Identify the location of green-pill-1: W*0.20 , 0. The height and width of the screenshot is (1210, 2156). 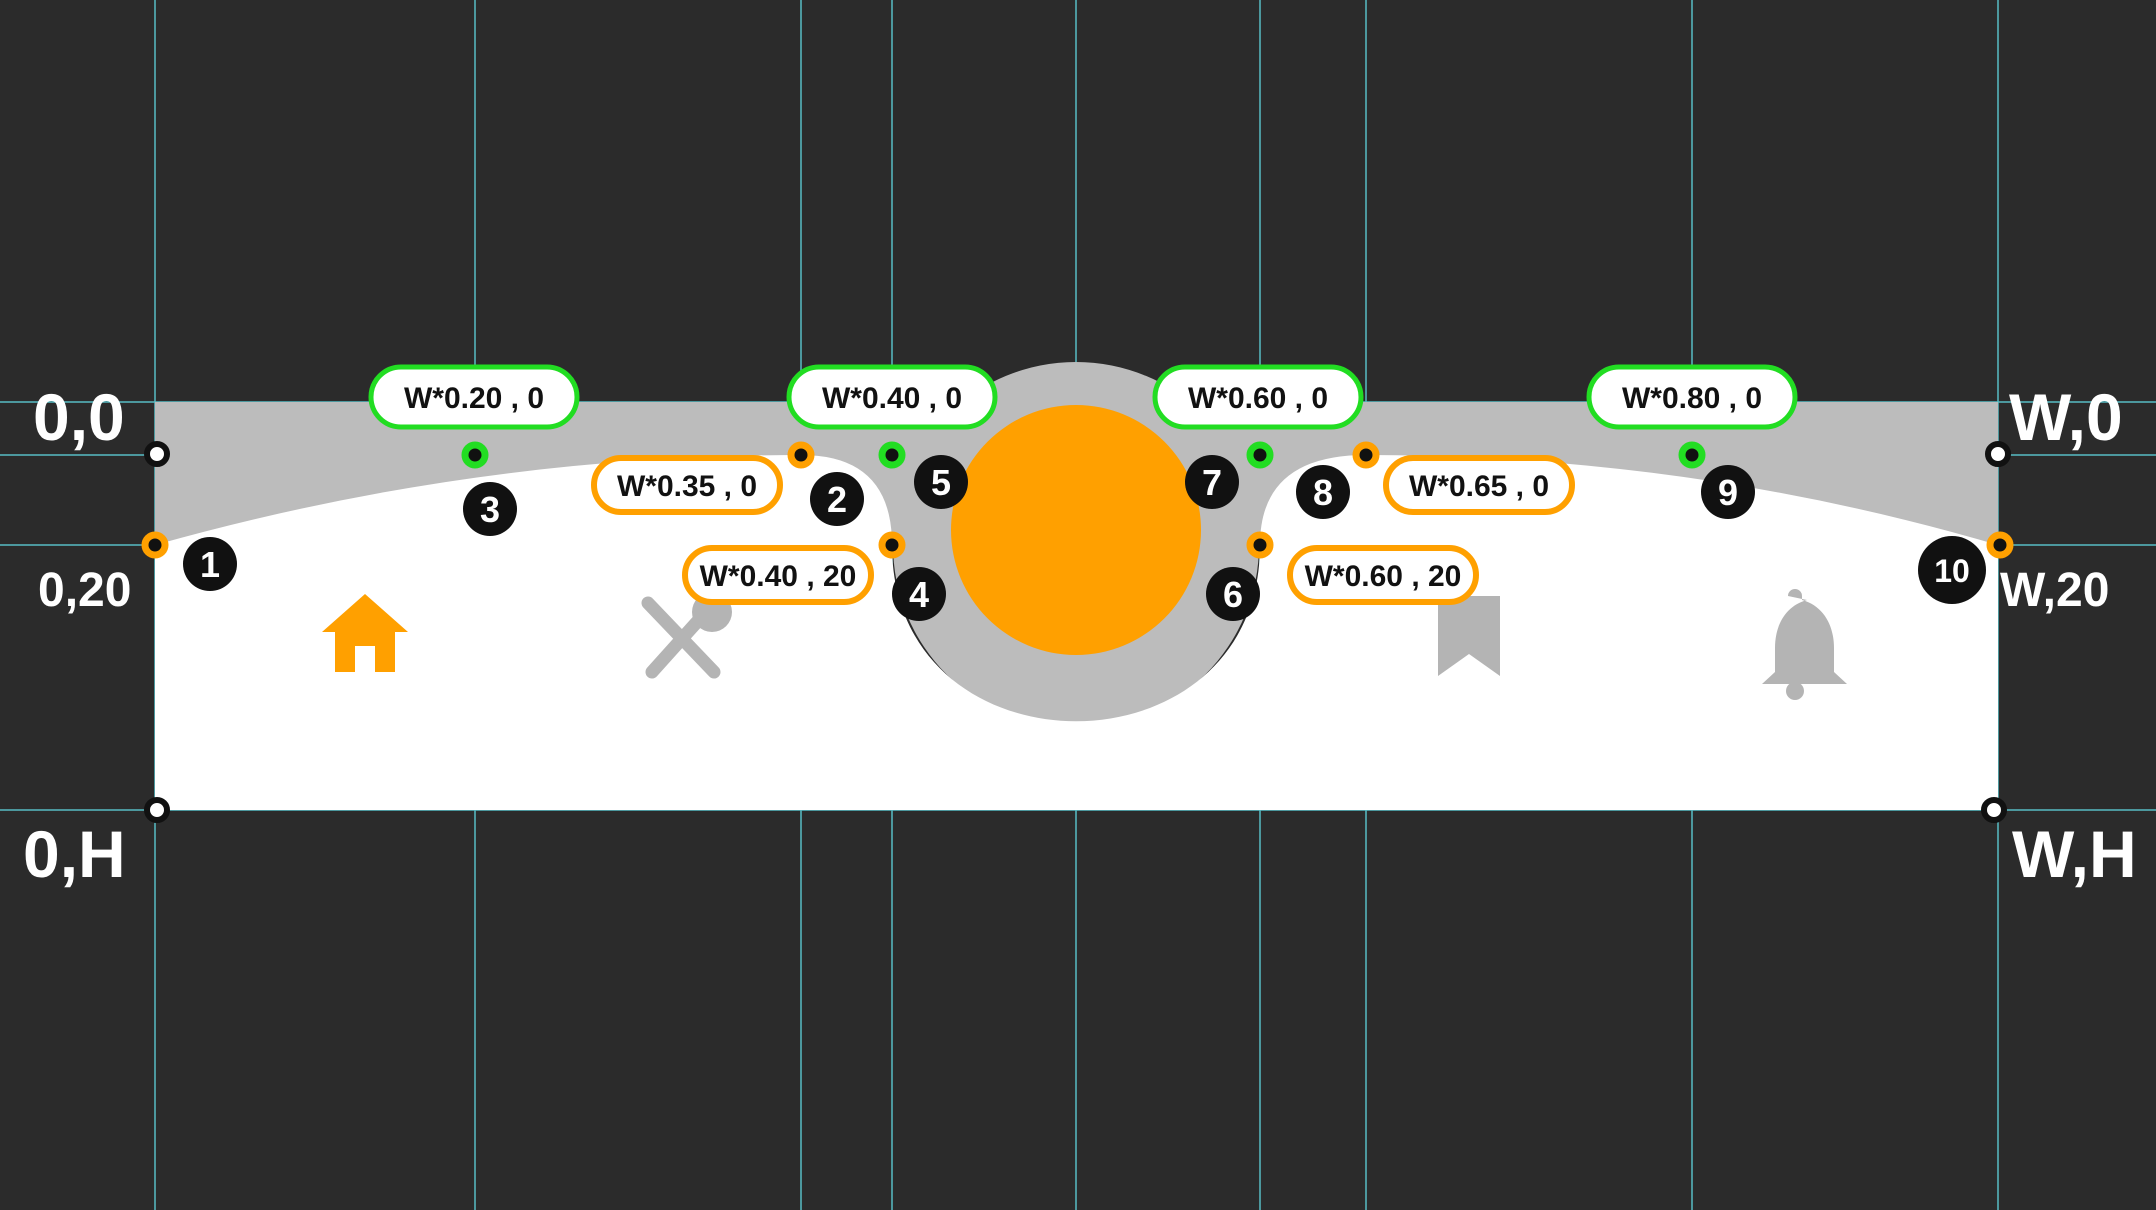
(474, 397).